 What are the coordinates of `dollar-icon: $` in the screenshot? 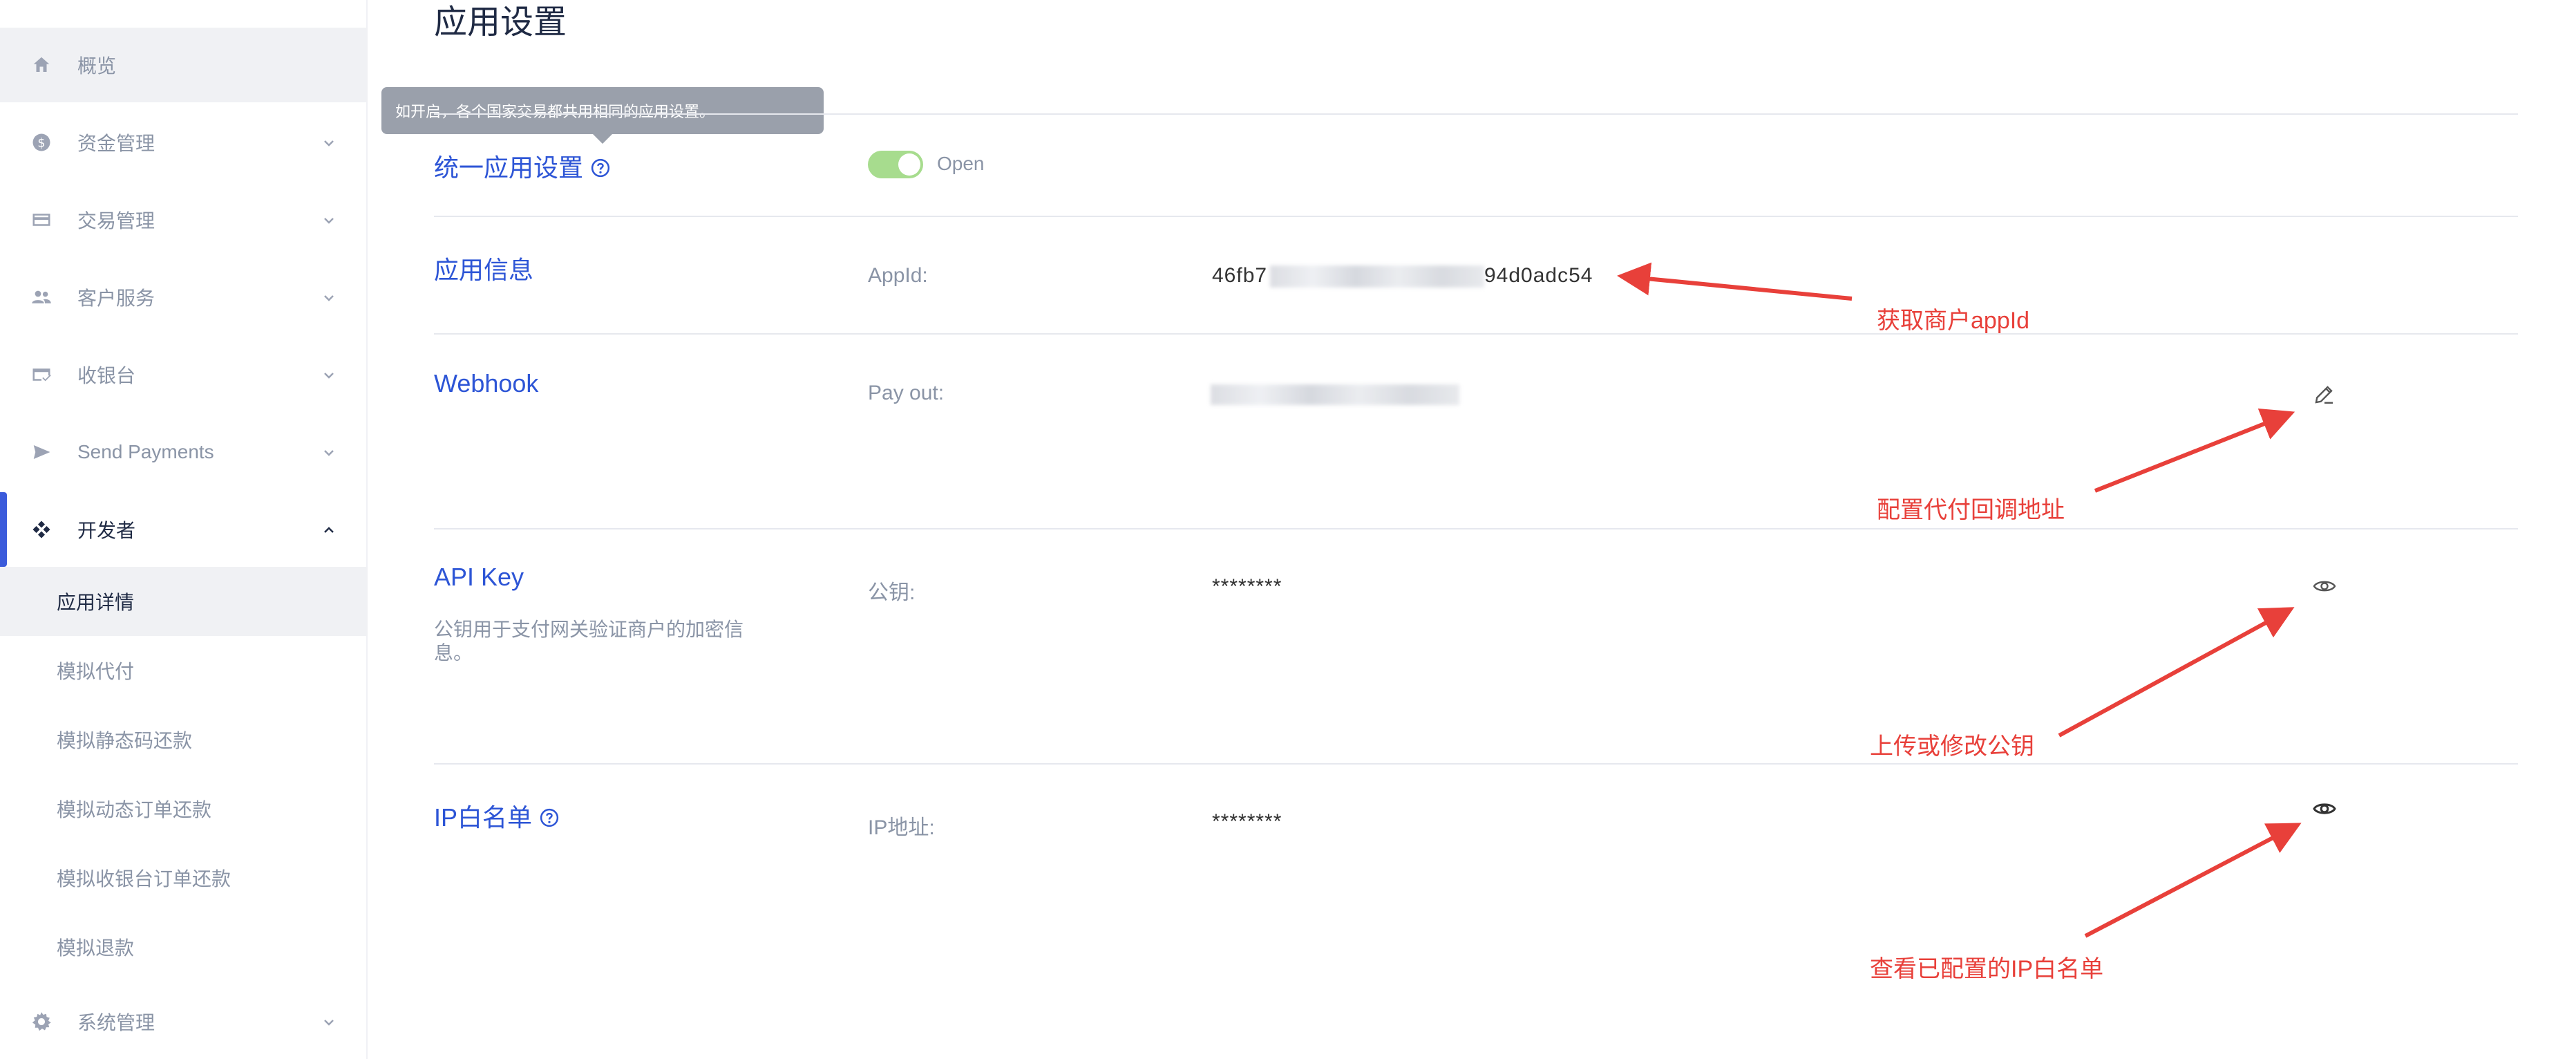 It's located at (41, 142).